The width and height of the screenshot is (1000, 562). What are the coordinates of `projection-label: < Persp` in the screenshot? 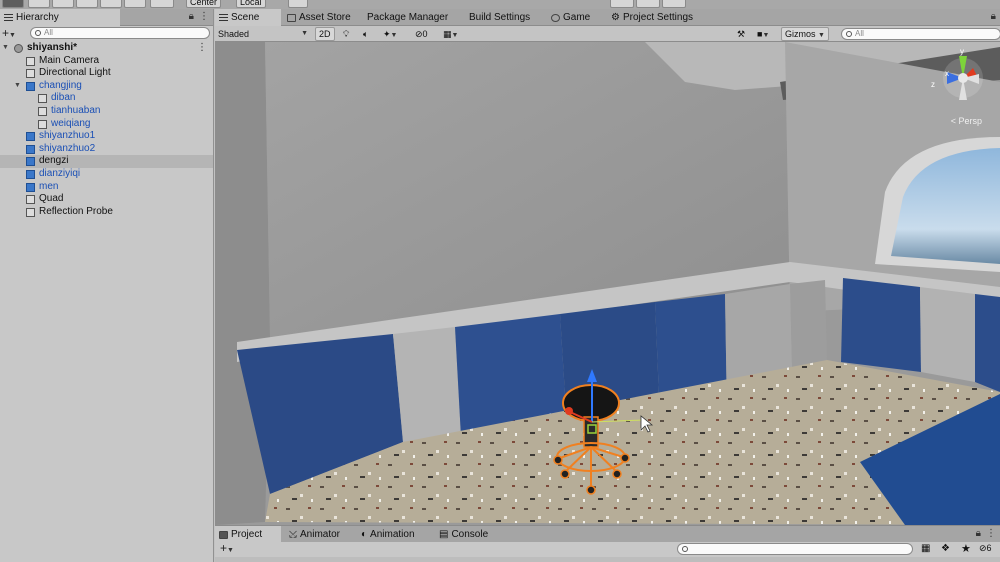 It's located at (966, 121).